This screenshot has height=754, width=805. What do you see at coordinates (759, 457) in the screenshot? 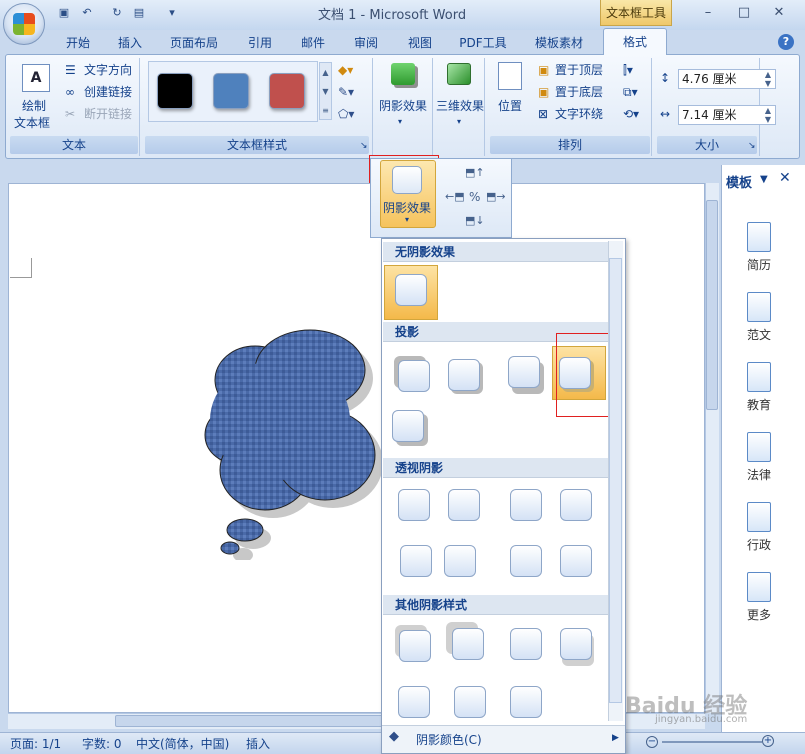
I see `template-law: 法律` at bounding box center [759, 457].